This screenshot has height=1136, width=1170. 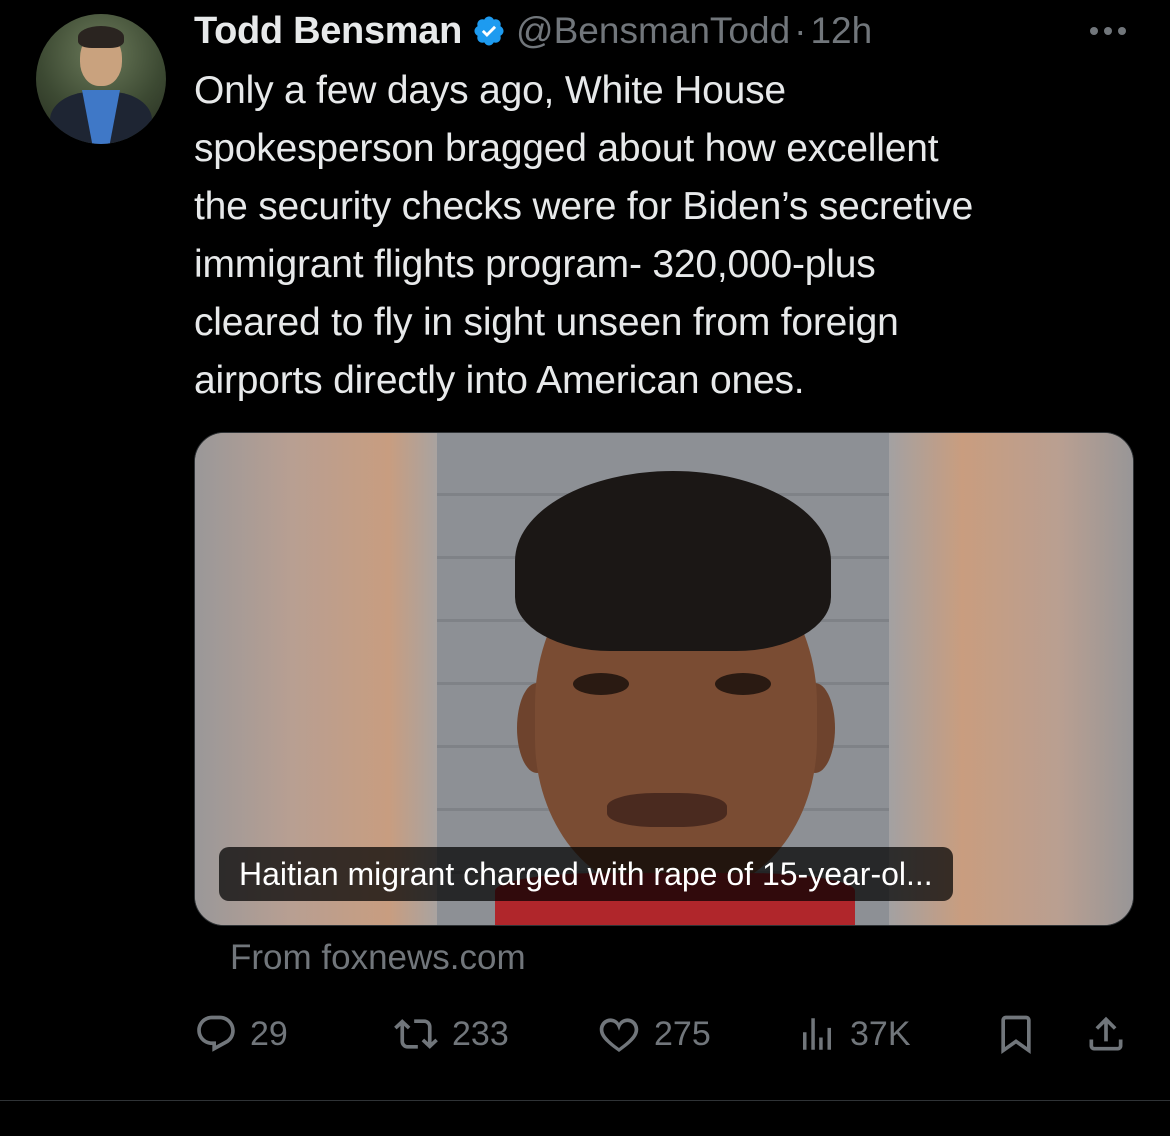 I want to click on like-count: 275, so click(x=682, y=1033).